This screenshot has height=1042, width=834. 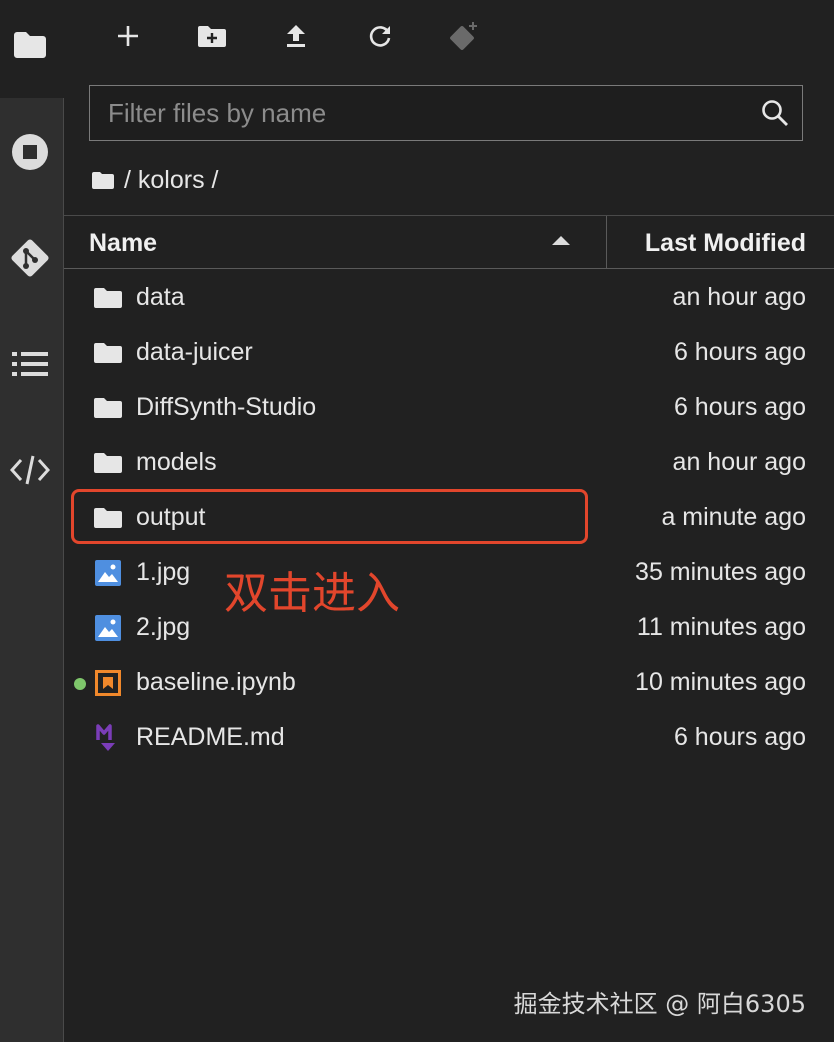 I want to click on filter-box, so click(x=446, y=113).